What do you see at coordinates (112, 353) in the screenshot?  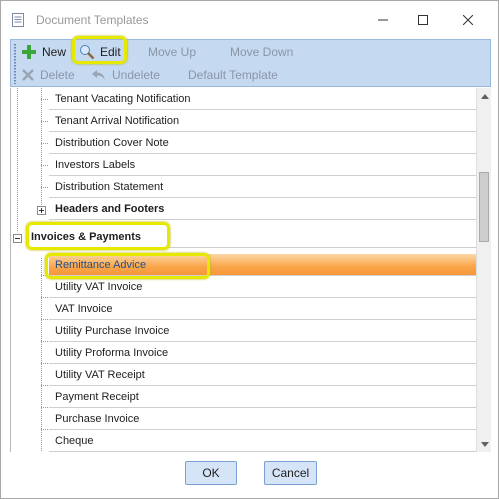 I see `row-label: Utility Proforma Invoice` at bounding box center [112, 353].